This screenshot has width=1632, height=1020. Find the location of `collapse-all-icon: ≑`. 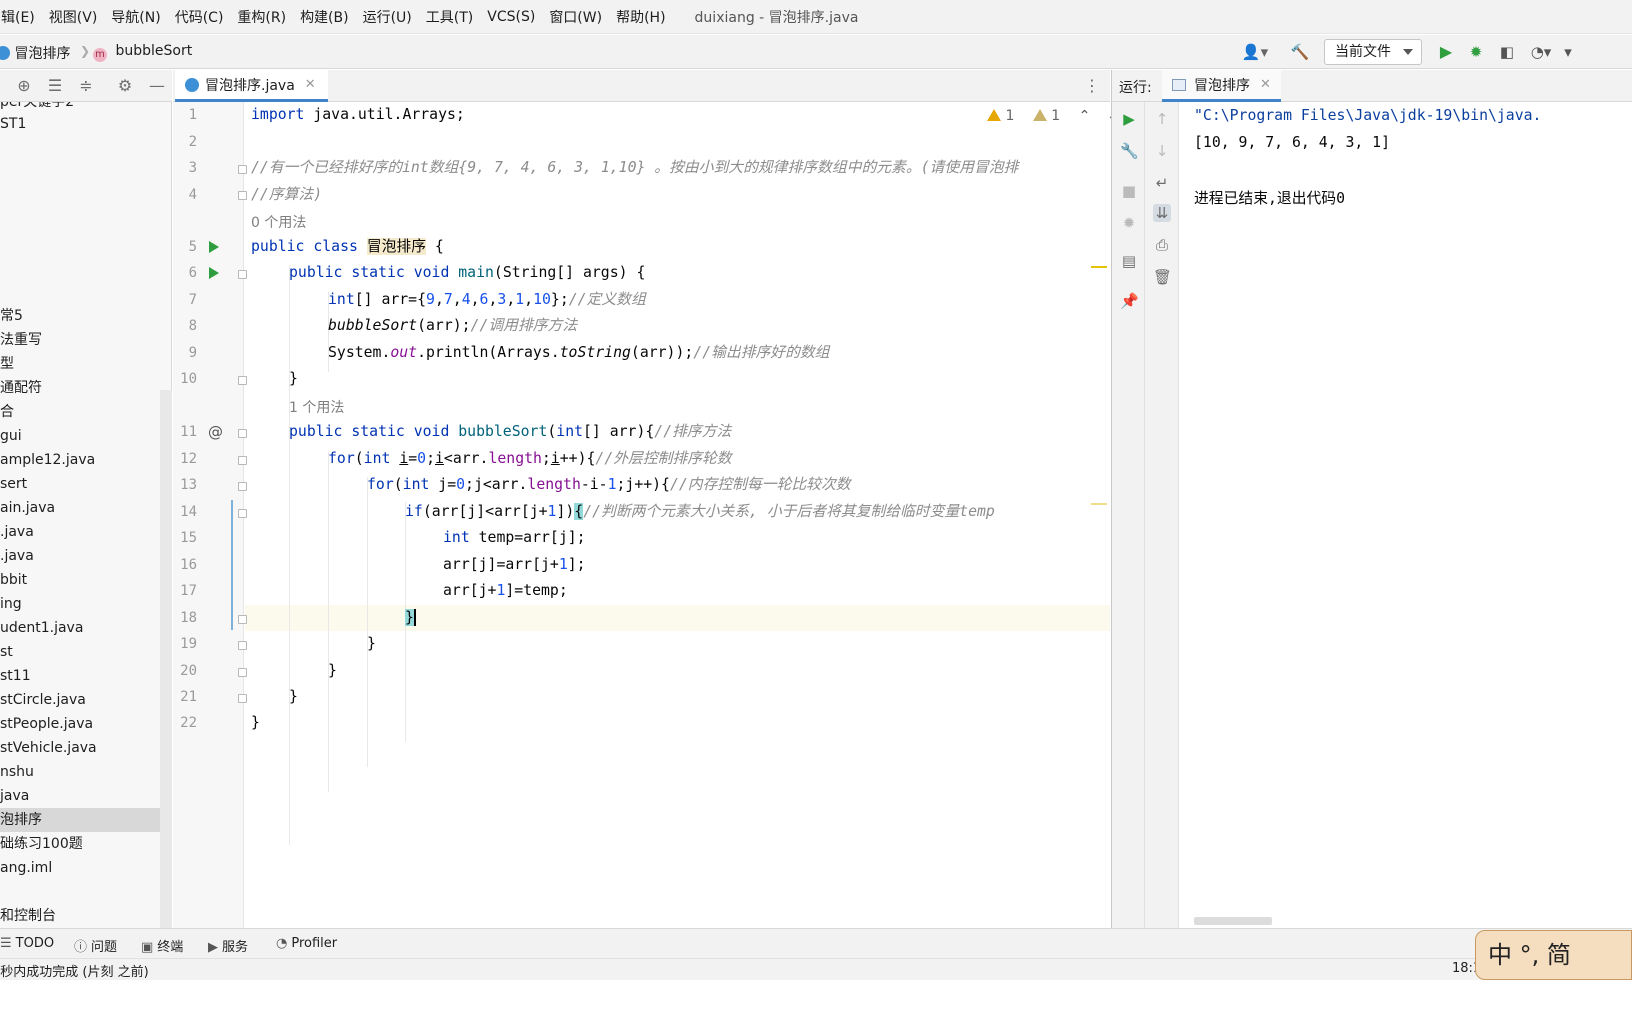

collapse-all-icon: ≑ is located at coordinates (86, 86).